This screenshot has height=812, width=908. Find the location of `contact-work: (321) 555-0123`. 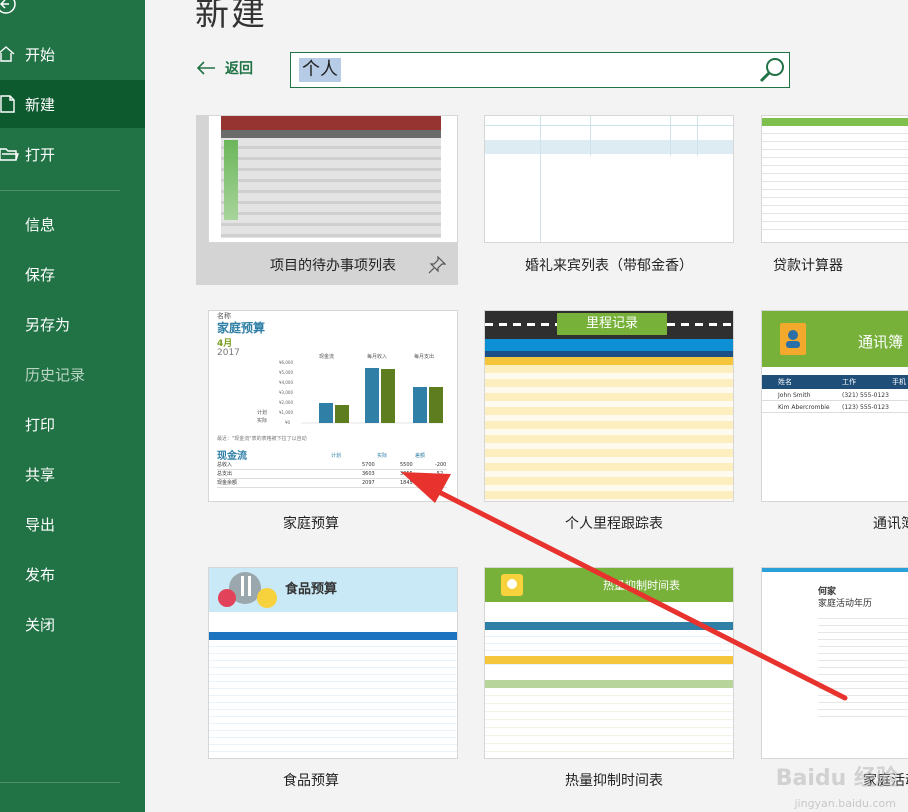

contact-work: (321) 555-0123 is located at coordinates (865, 395).